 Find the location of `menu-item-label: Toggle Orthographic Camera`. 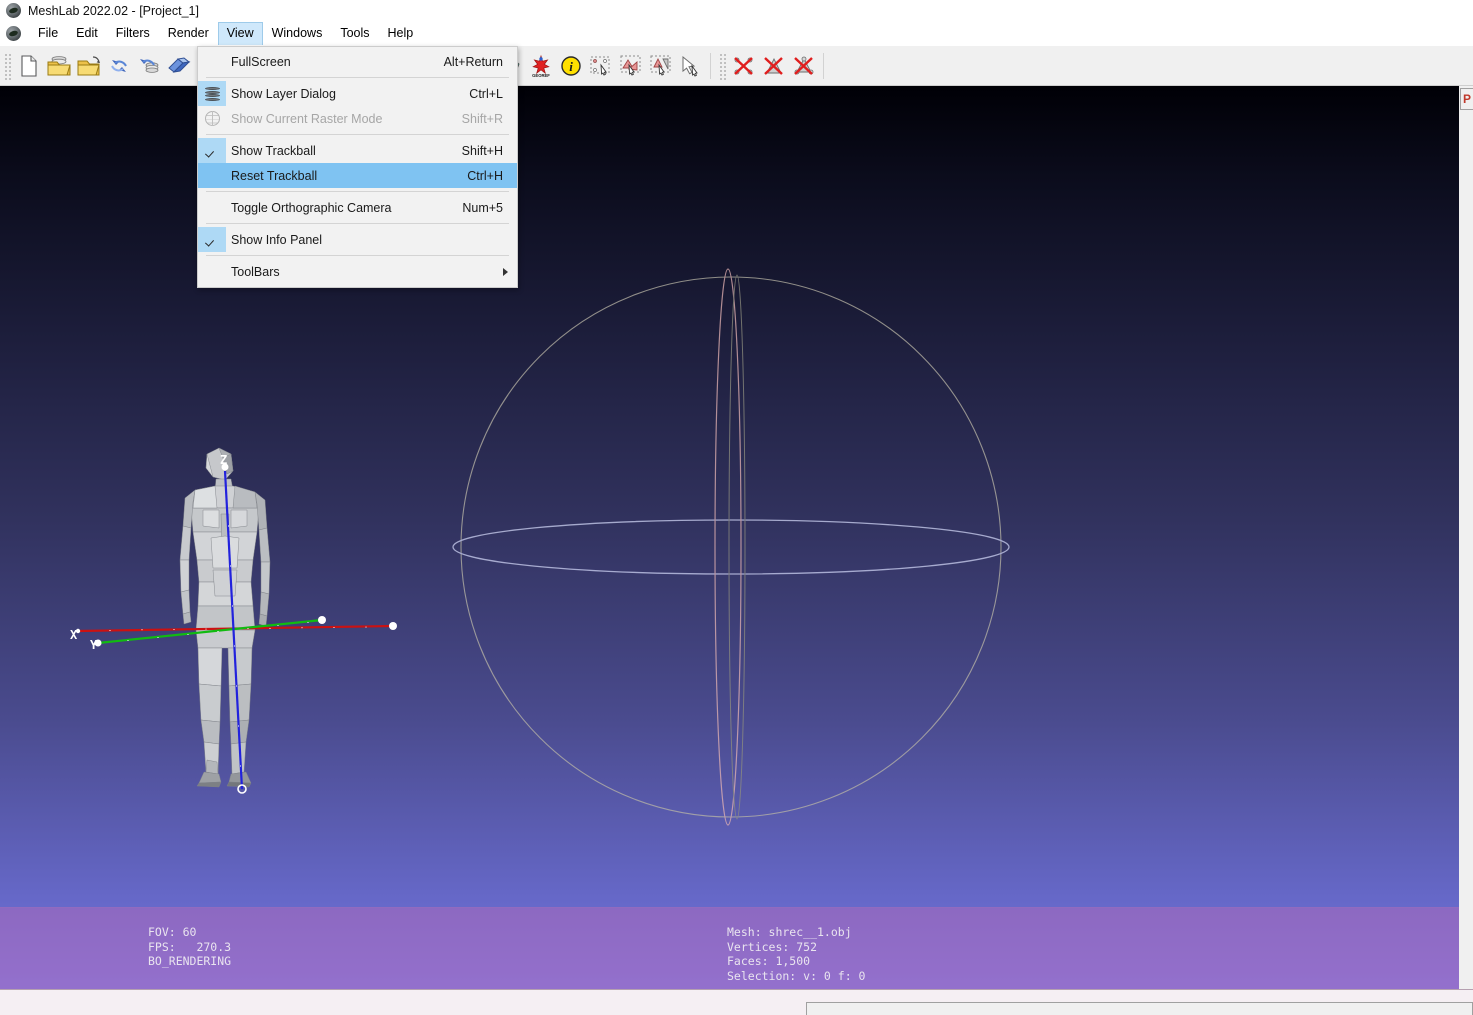

menu-item-label: Toggle Orthographic Camera is located at coordinates (311, 207).